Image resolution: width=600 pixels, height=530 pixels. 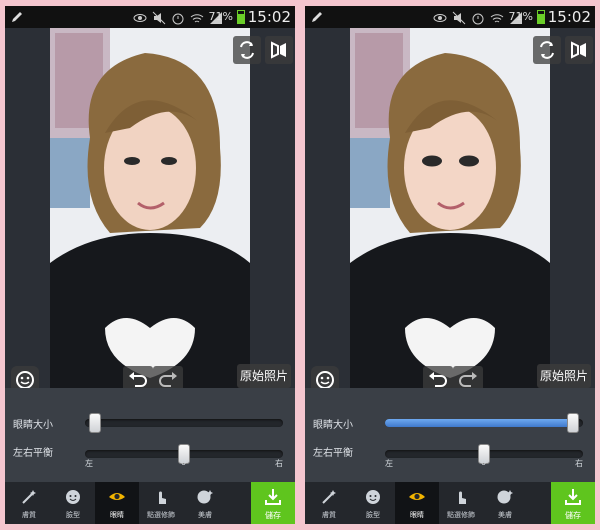 What do you see at coordinates (479, 423) in the screenshot?
I see `slider-fill` at bounding box center [479, 423].